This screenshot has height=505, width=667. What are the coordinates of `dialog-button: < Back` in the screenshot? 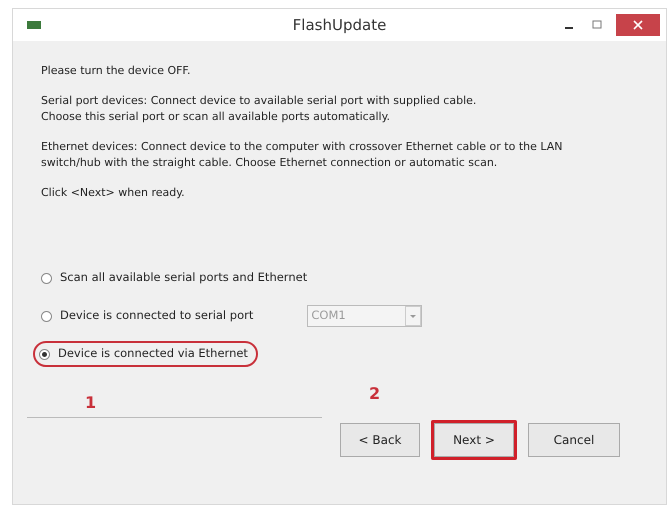 It's located at (380, 440).